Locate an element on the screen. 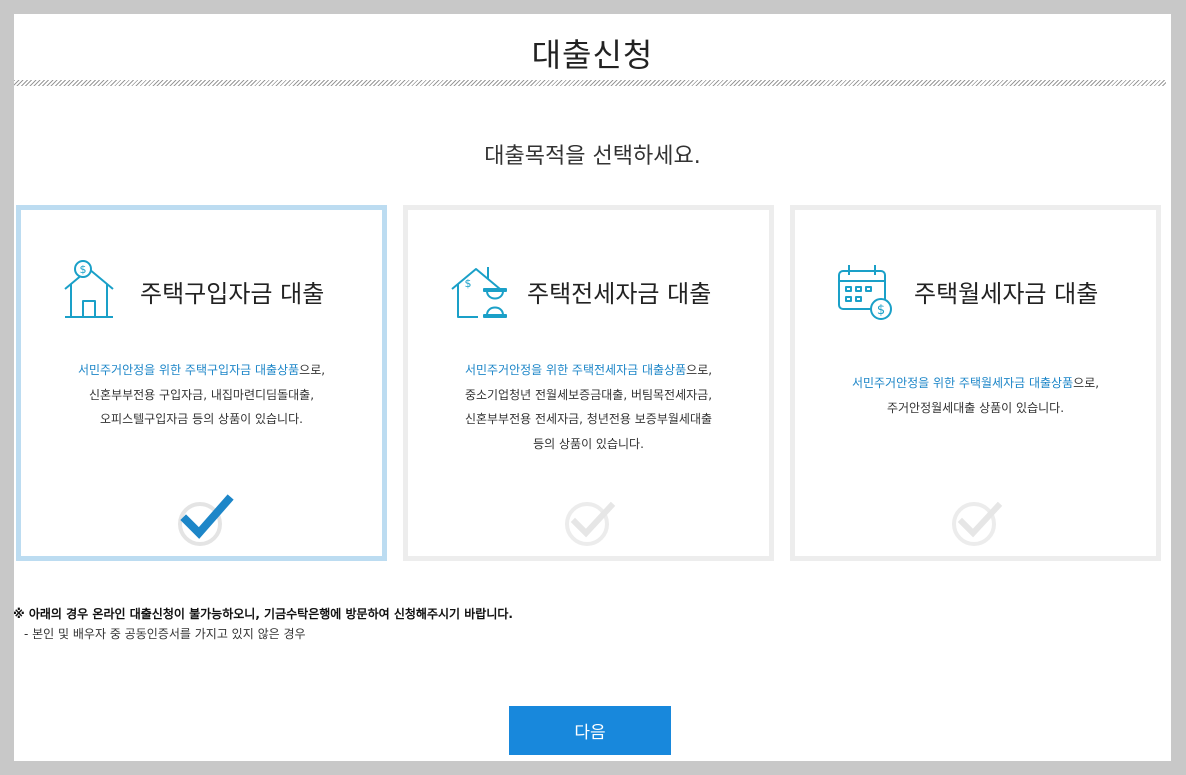 The width and height of the screenshot is (1186, 775). card-desc-line: 오피스텔구입자금 등의 상품이 있습니다. is located at coordinates (201, 419).